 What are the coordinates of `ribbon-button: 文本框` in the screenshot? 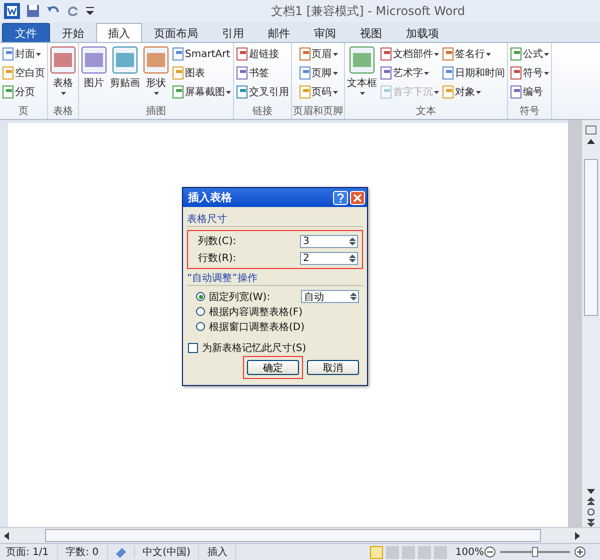 It's located at (362, 75).